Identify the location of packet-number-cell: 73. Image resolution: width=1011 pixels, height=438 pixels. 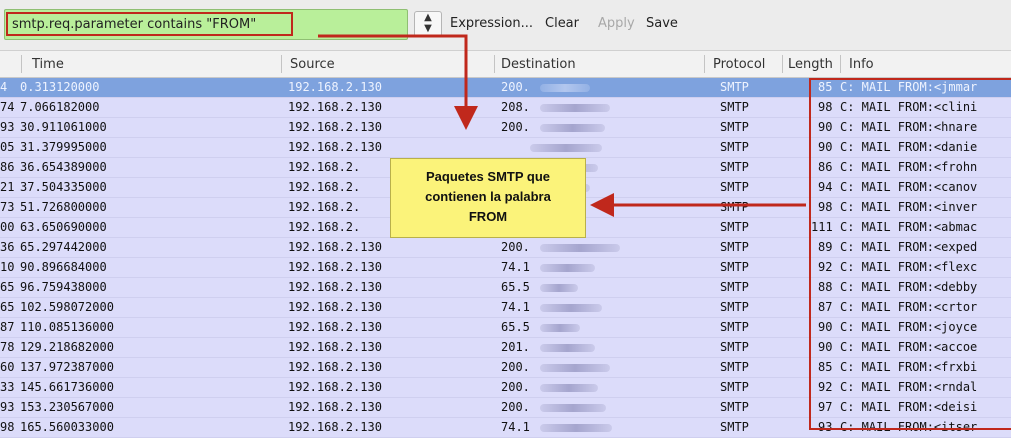
(7, 207).